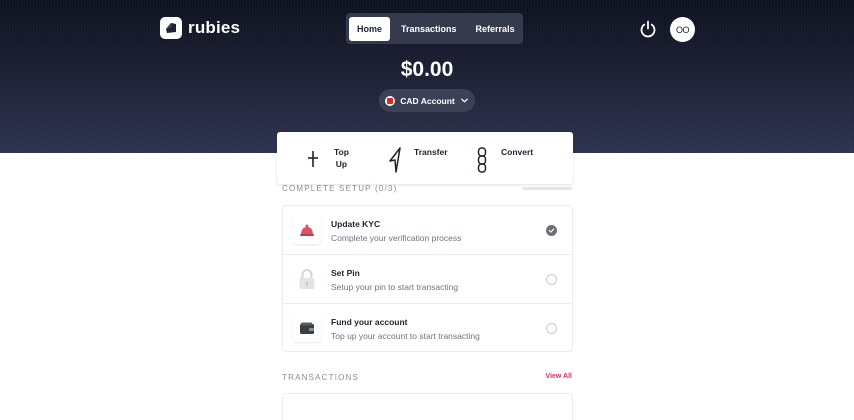 This screenshot has width=854, height=420. I want to click on transfer-label: Transfer, so click(431, 152).